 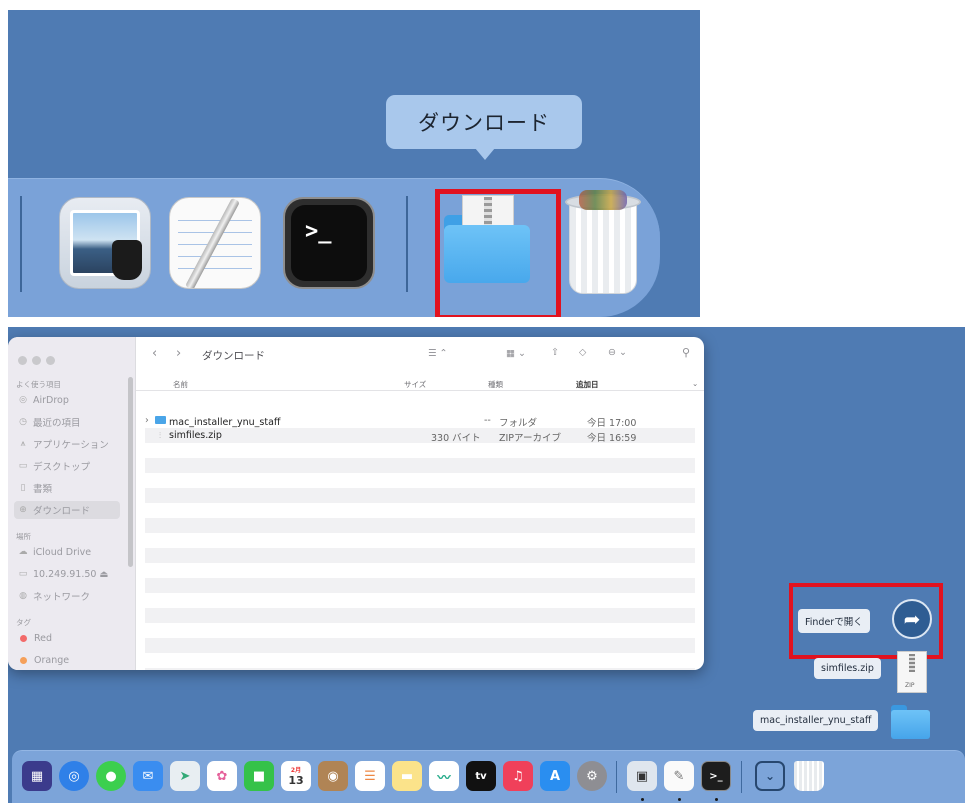 I want to click on tv-icon: tv, so click(x=481, y=776).